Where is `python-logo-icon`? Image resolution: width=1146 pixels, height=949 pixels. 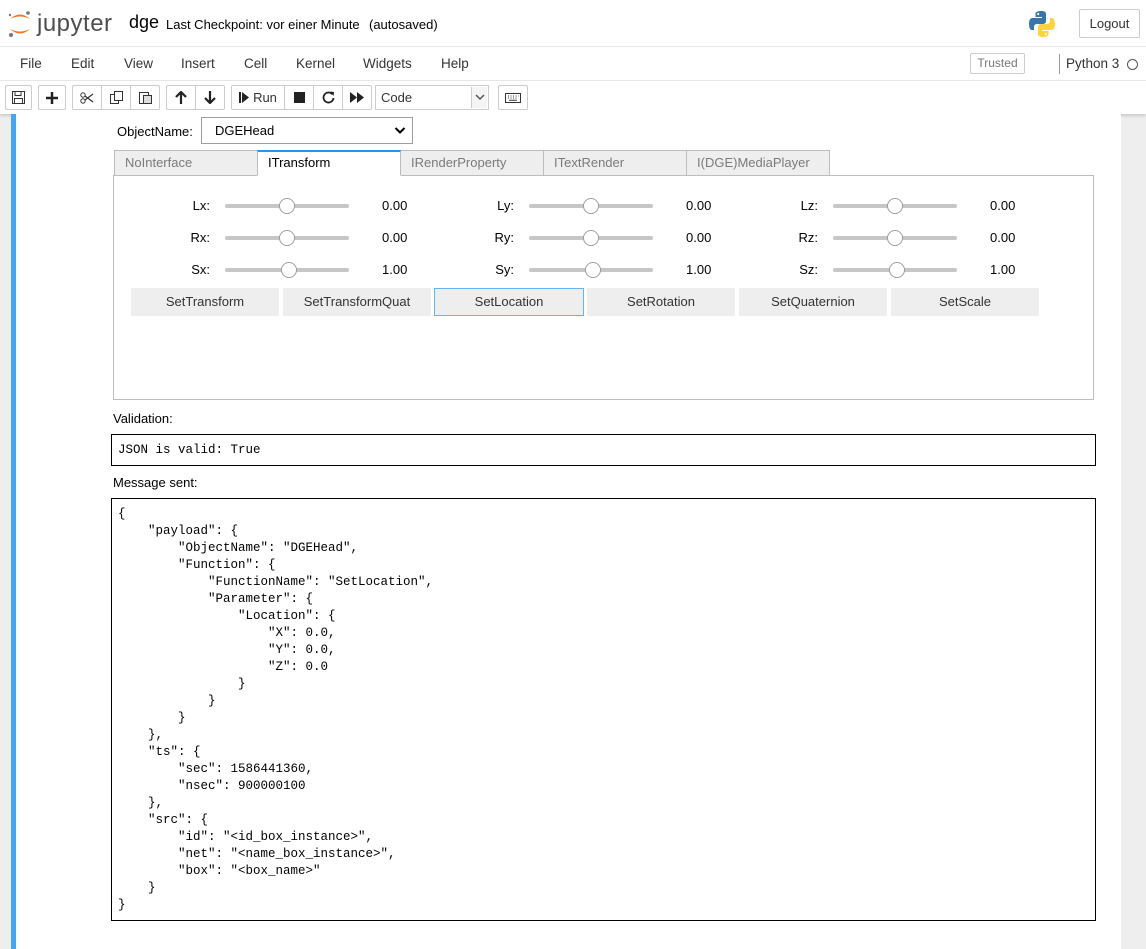
python-logo-icon is located at coordinates (1042, 24).